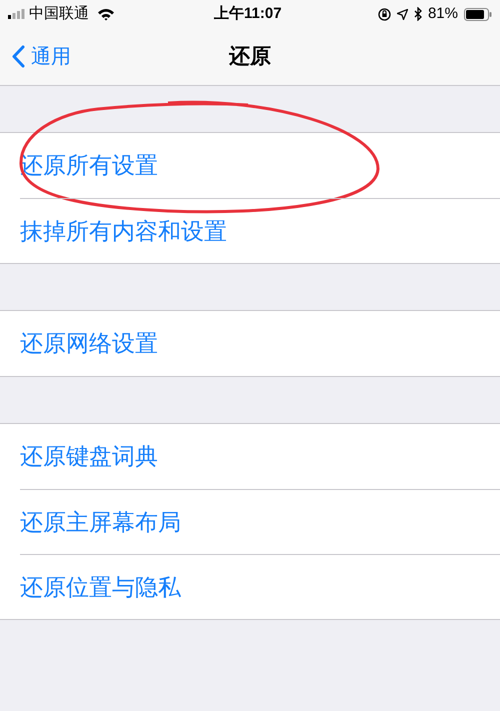 This screenshot has width=500, height=711. I want to click on chevron-left-icon, so click(18, 56).